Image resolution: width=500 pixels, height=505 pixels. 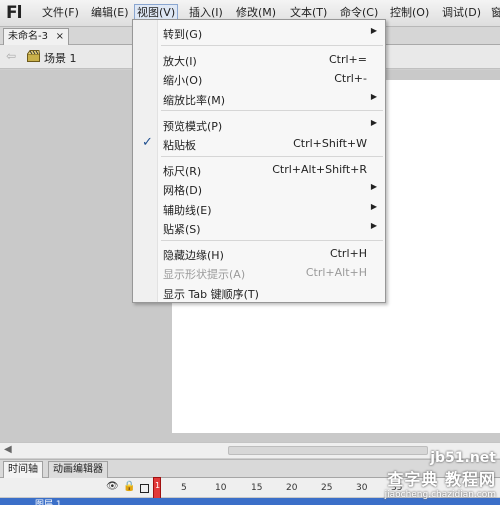 What do you see at coordinates (23, 469) in the screenshot?
I see `tab-timeline: 时间轴` at bounding box center [23, 469].